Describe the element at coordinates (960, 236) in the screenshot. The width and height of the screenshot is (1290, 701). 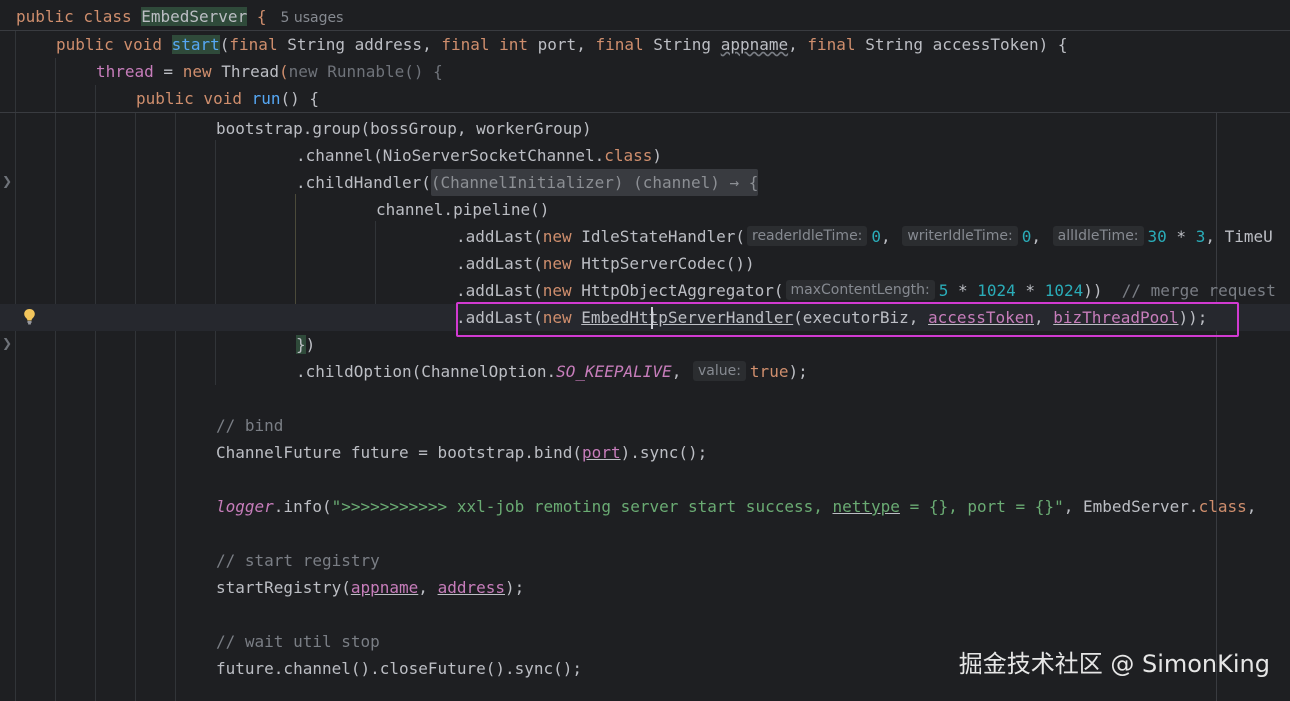
I see `param-hint: writerIdleTime:` at that location.